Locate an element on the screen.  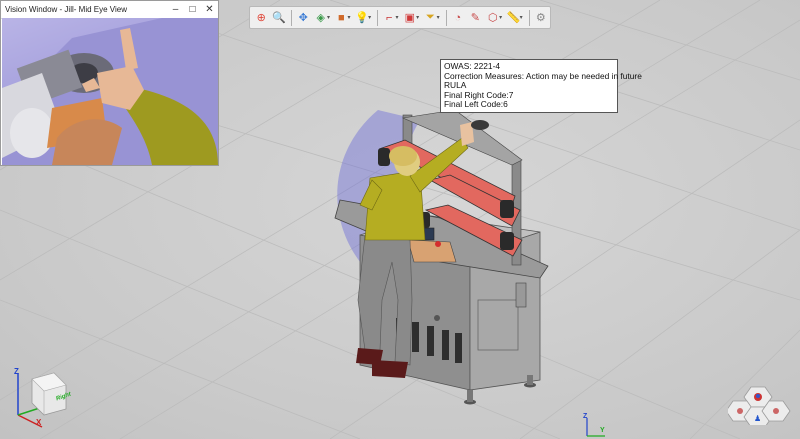
zoom-icon: 🔍 is located at coordinates (279, 17).